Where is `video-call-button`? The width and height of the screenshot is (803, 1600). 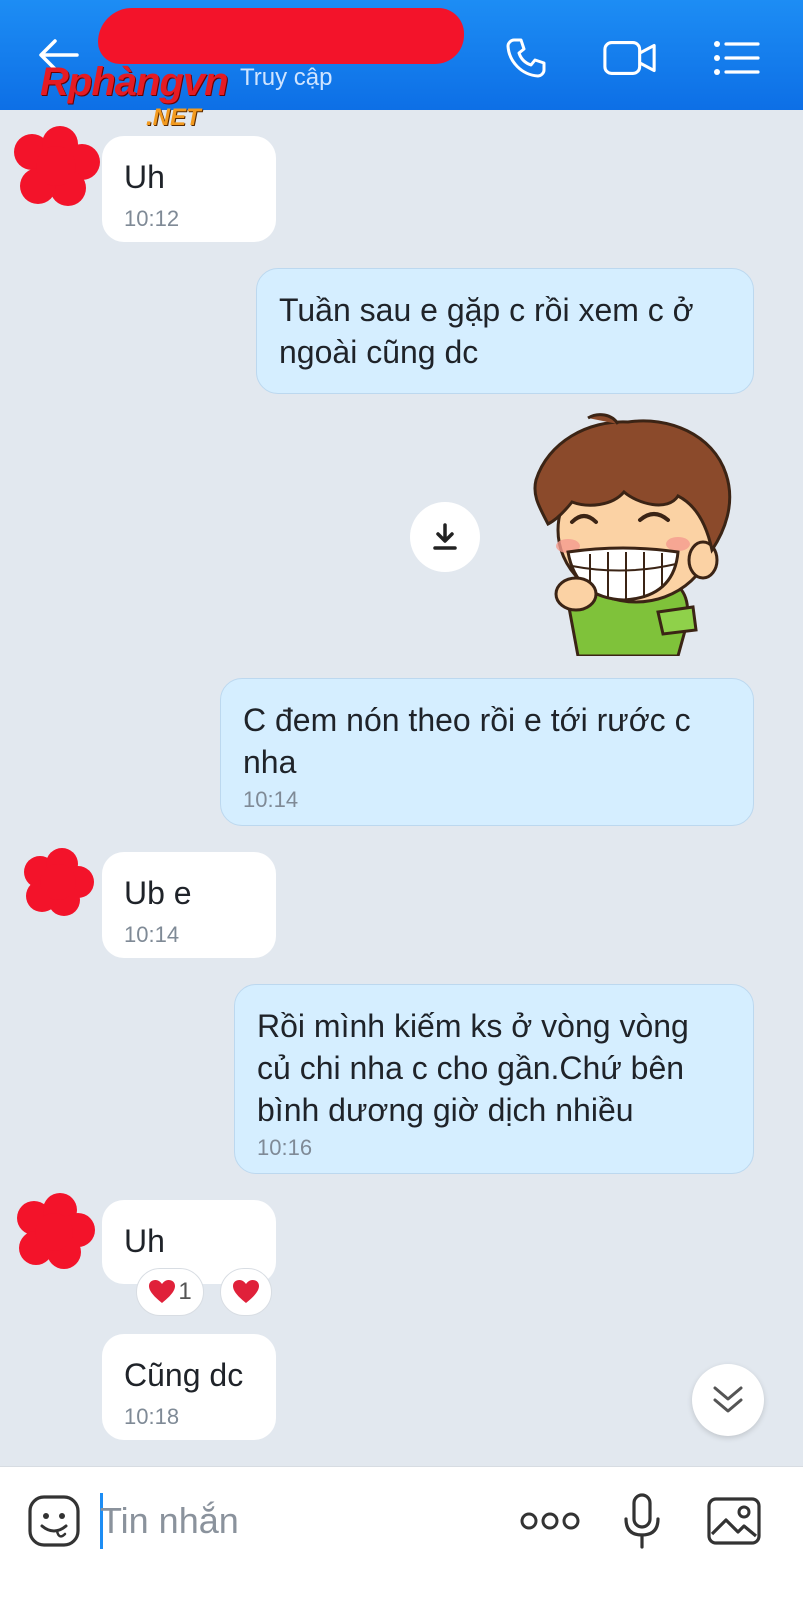 video-call-button is located at coordinates (630, 58).